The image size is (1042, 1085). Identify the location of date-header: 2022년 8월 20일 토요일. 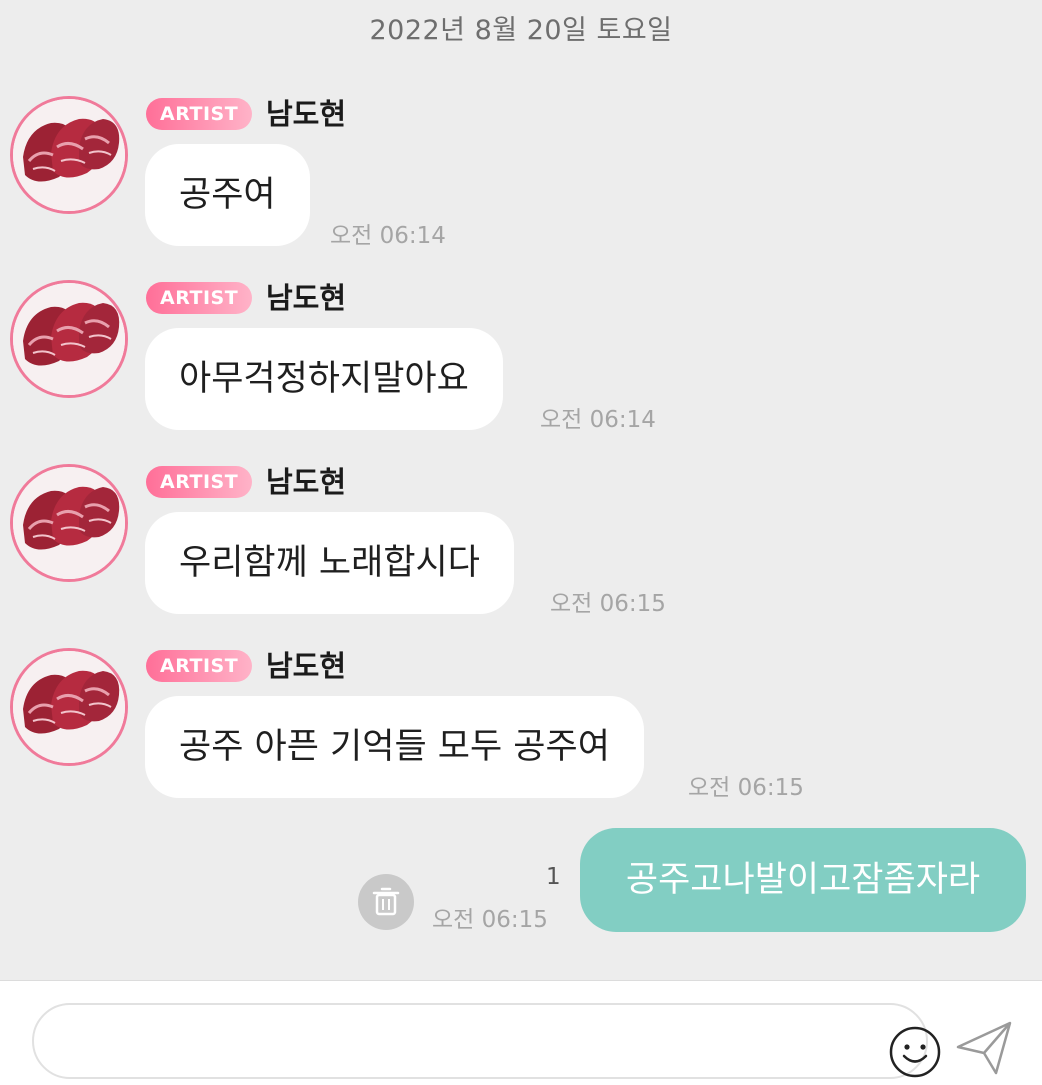
(521, 30).